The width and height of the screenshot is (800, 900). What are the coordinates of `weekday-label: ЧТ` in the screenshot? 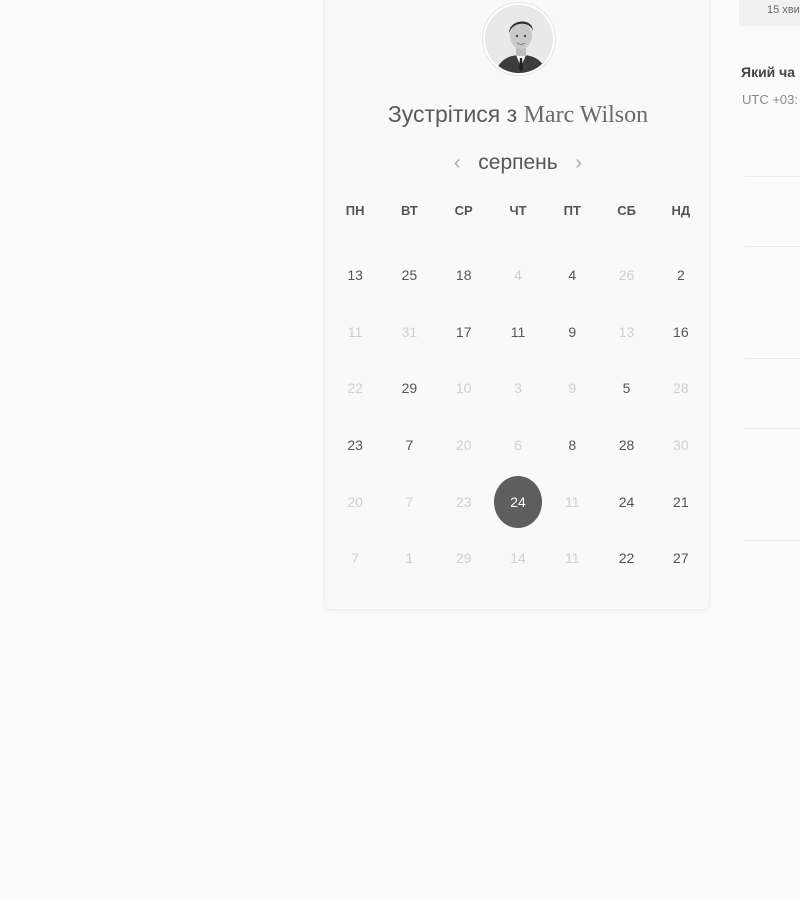 It's located at (518, 210).